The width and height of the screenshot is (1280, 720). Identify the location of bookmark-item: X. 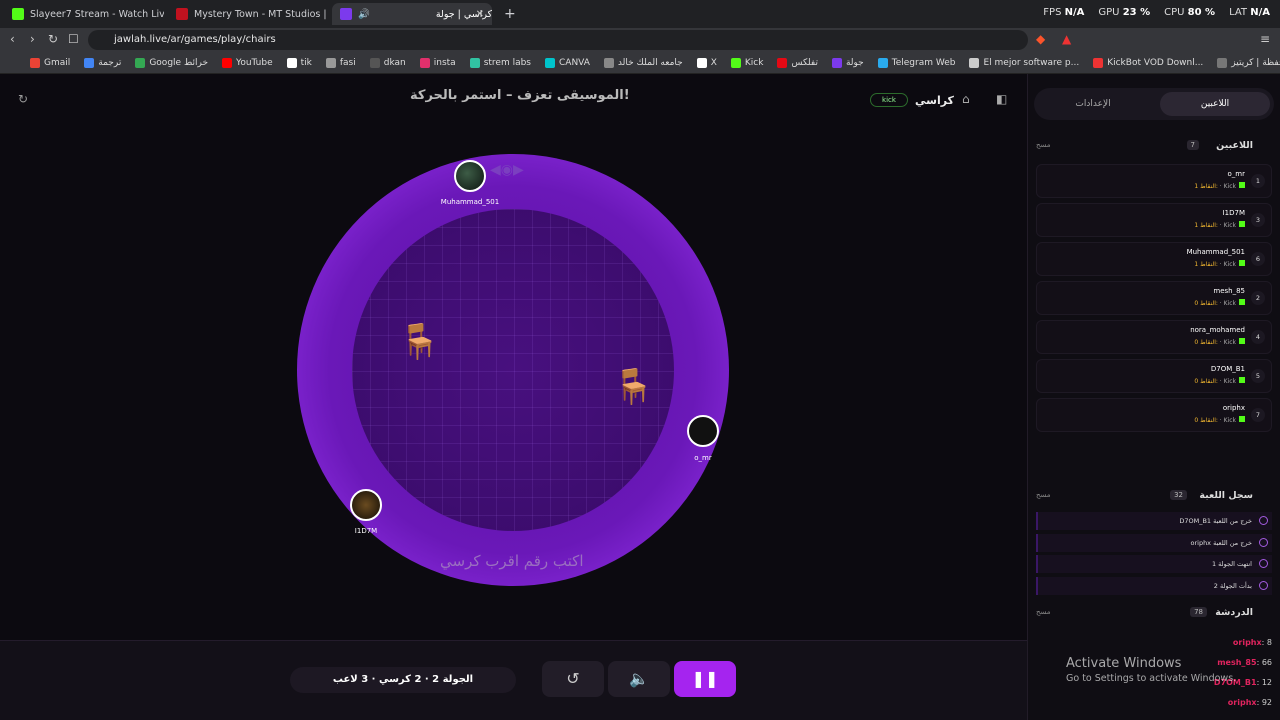
(706, 62).